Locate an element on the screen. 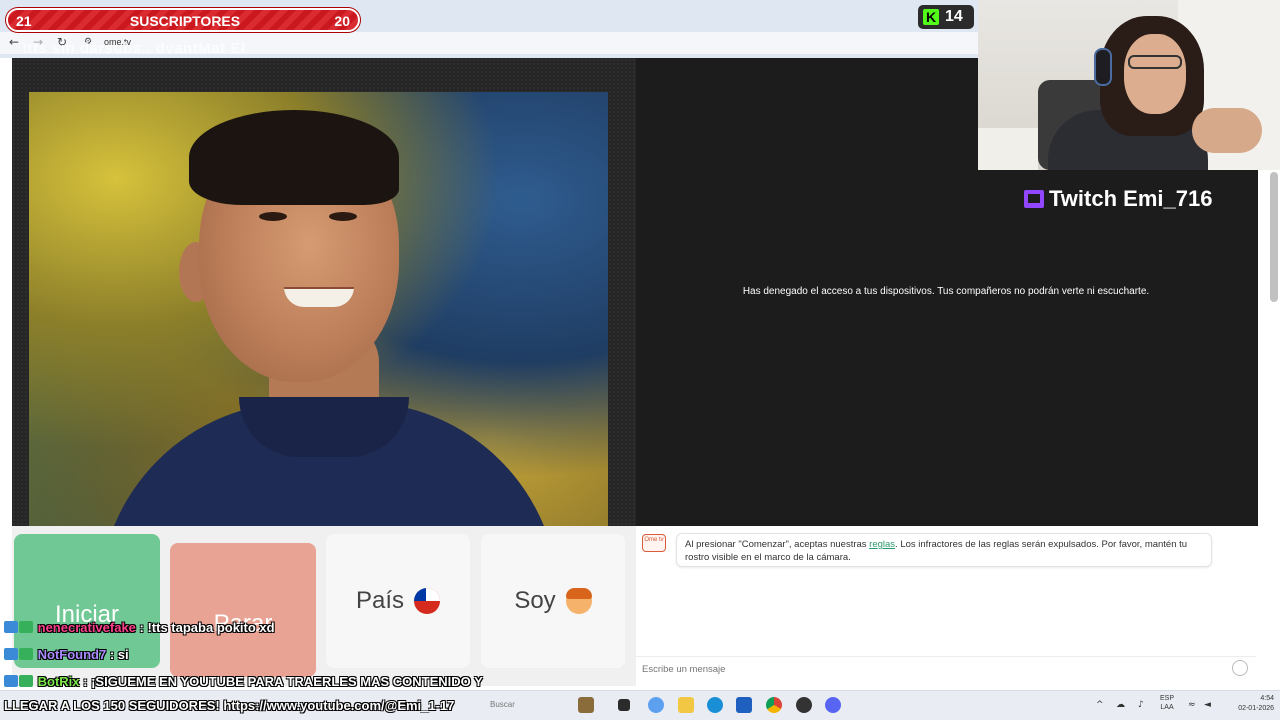 The width and height of the screenshot is (1280, 720). kick-viewer-badge: K 14 is located at coordinates (946, 17).